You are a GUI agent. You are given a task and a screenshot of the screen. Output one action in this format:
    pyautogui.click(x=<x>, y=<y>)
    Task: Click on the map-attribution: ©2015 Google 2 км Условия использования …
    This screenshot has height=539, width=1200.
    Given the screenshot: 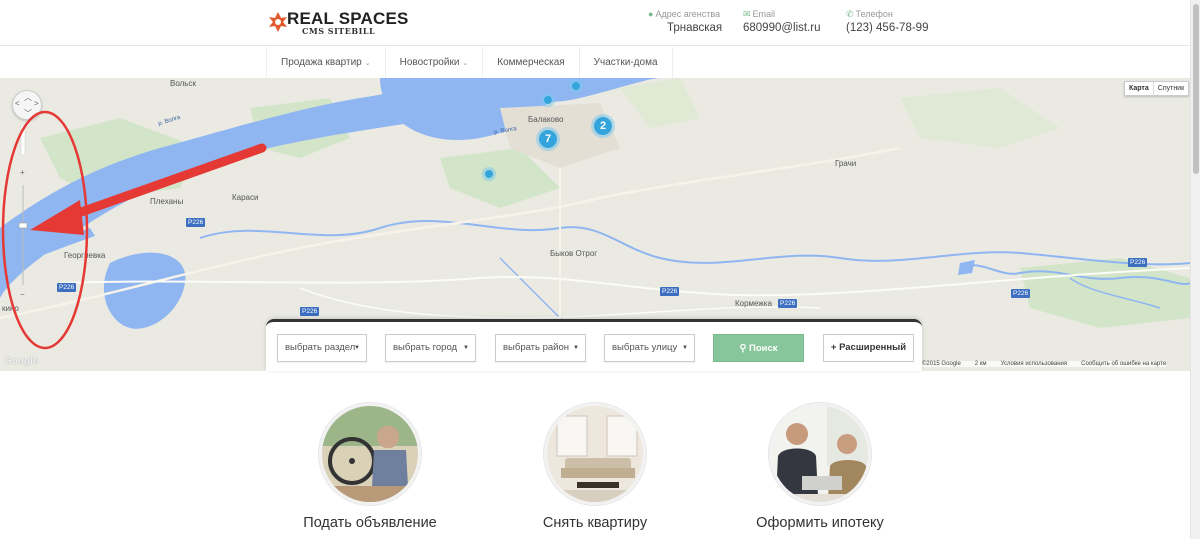 What is the action you would take?
    pyautogui.click(x=1044, y=364)
    